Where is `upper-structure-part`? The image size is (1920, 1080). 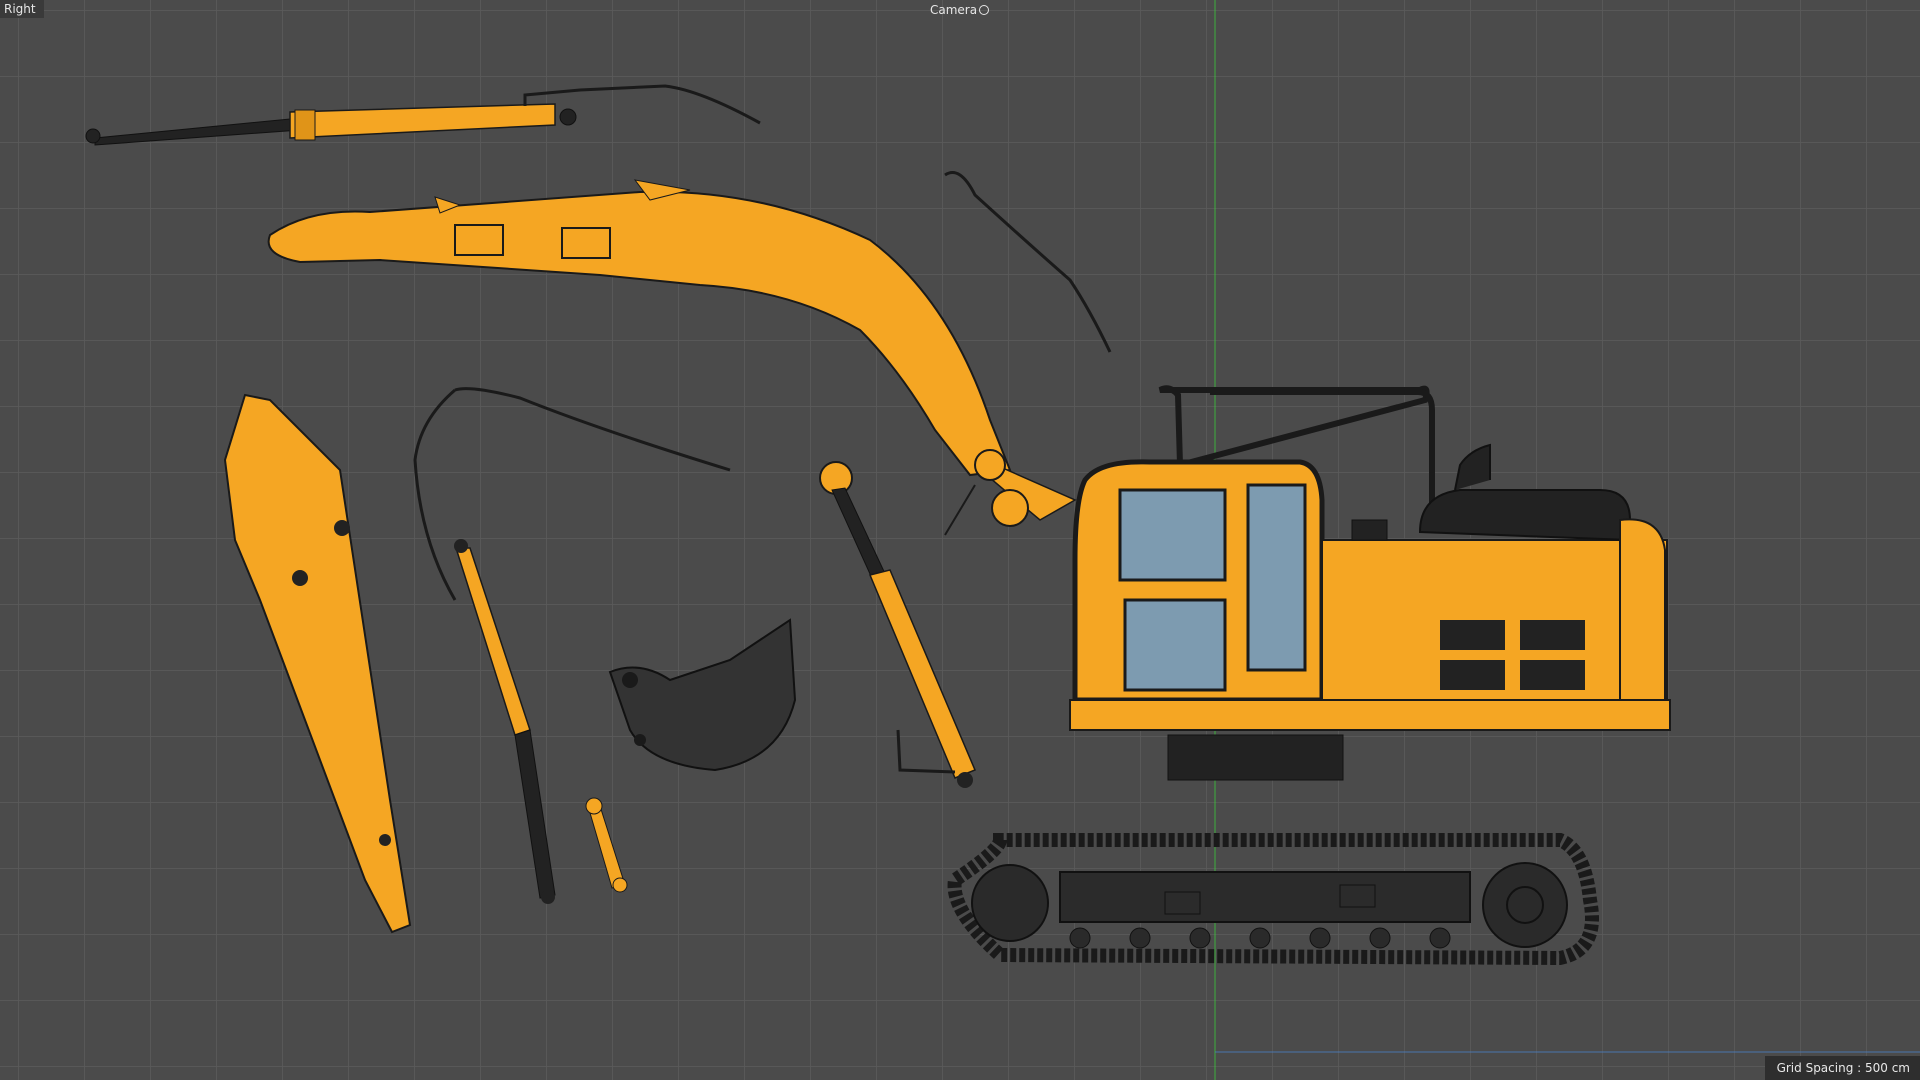 upper-structure-part is located at coordinates (1370, 583).